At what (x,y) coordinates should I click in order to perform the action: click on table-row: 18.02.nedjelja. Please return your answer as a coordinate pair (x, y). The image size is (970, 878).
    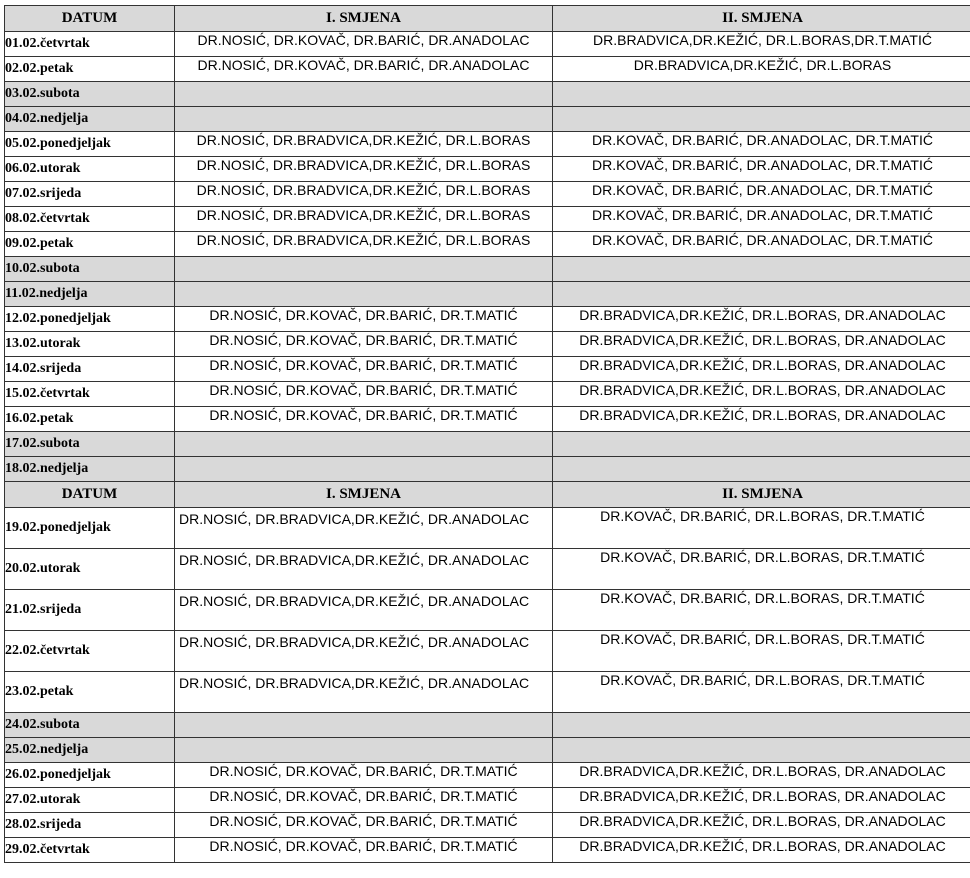
    Looking at the image, I should click on (487, 469).